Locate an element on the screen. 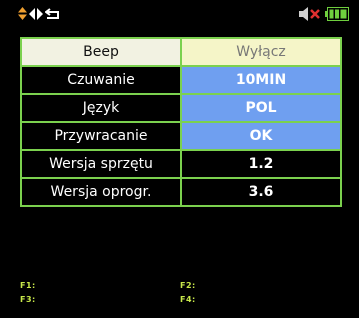  status-bar is located at coordinates (179, 14).